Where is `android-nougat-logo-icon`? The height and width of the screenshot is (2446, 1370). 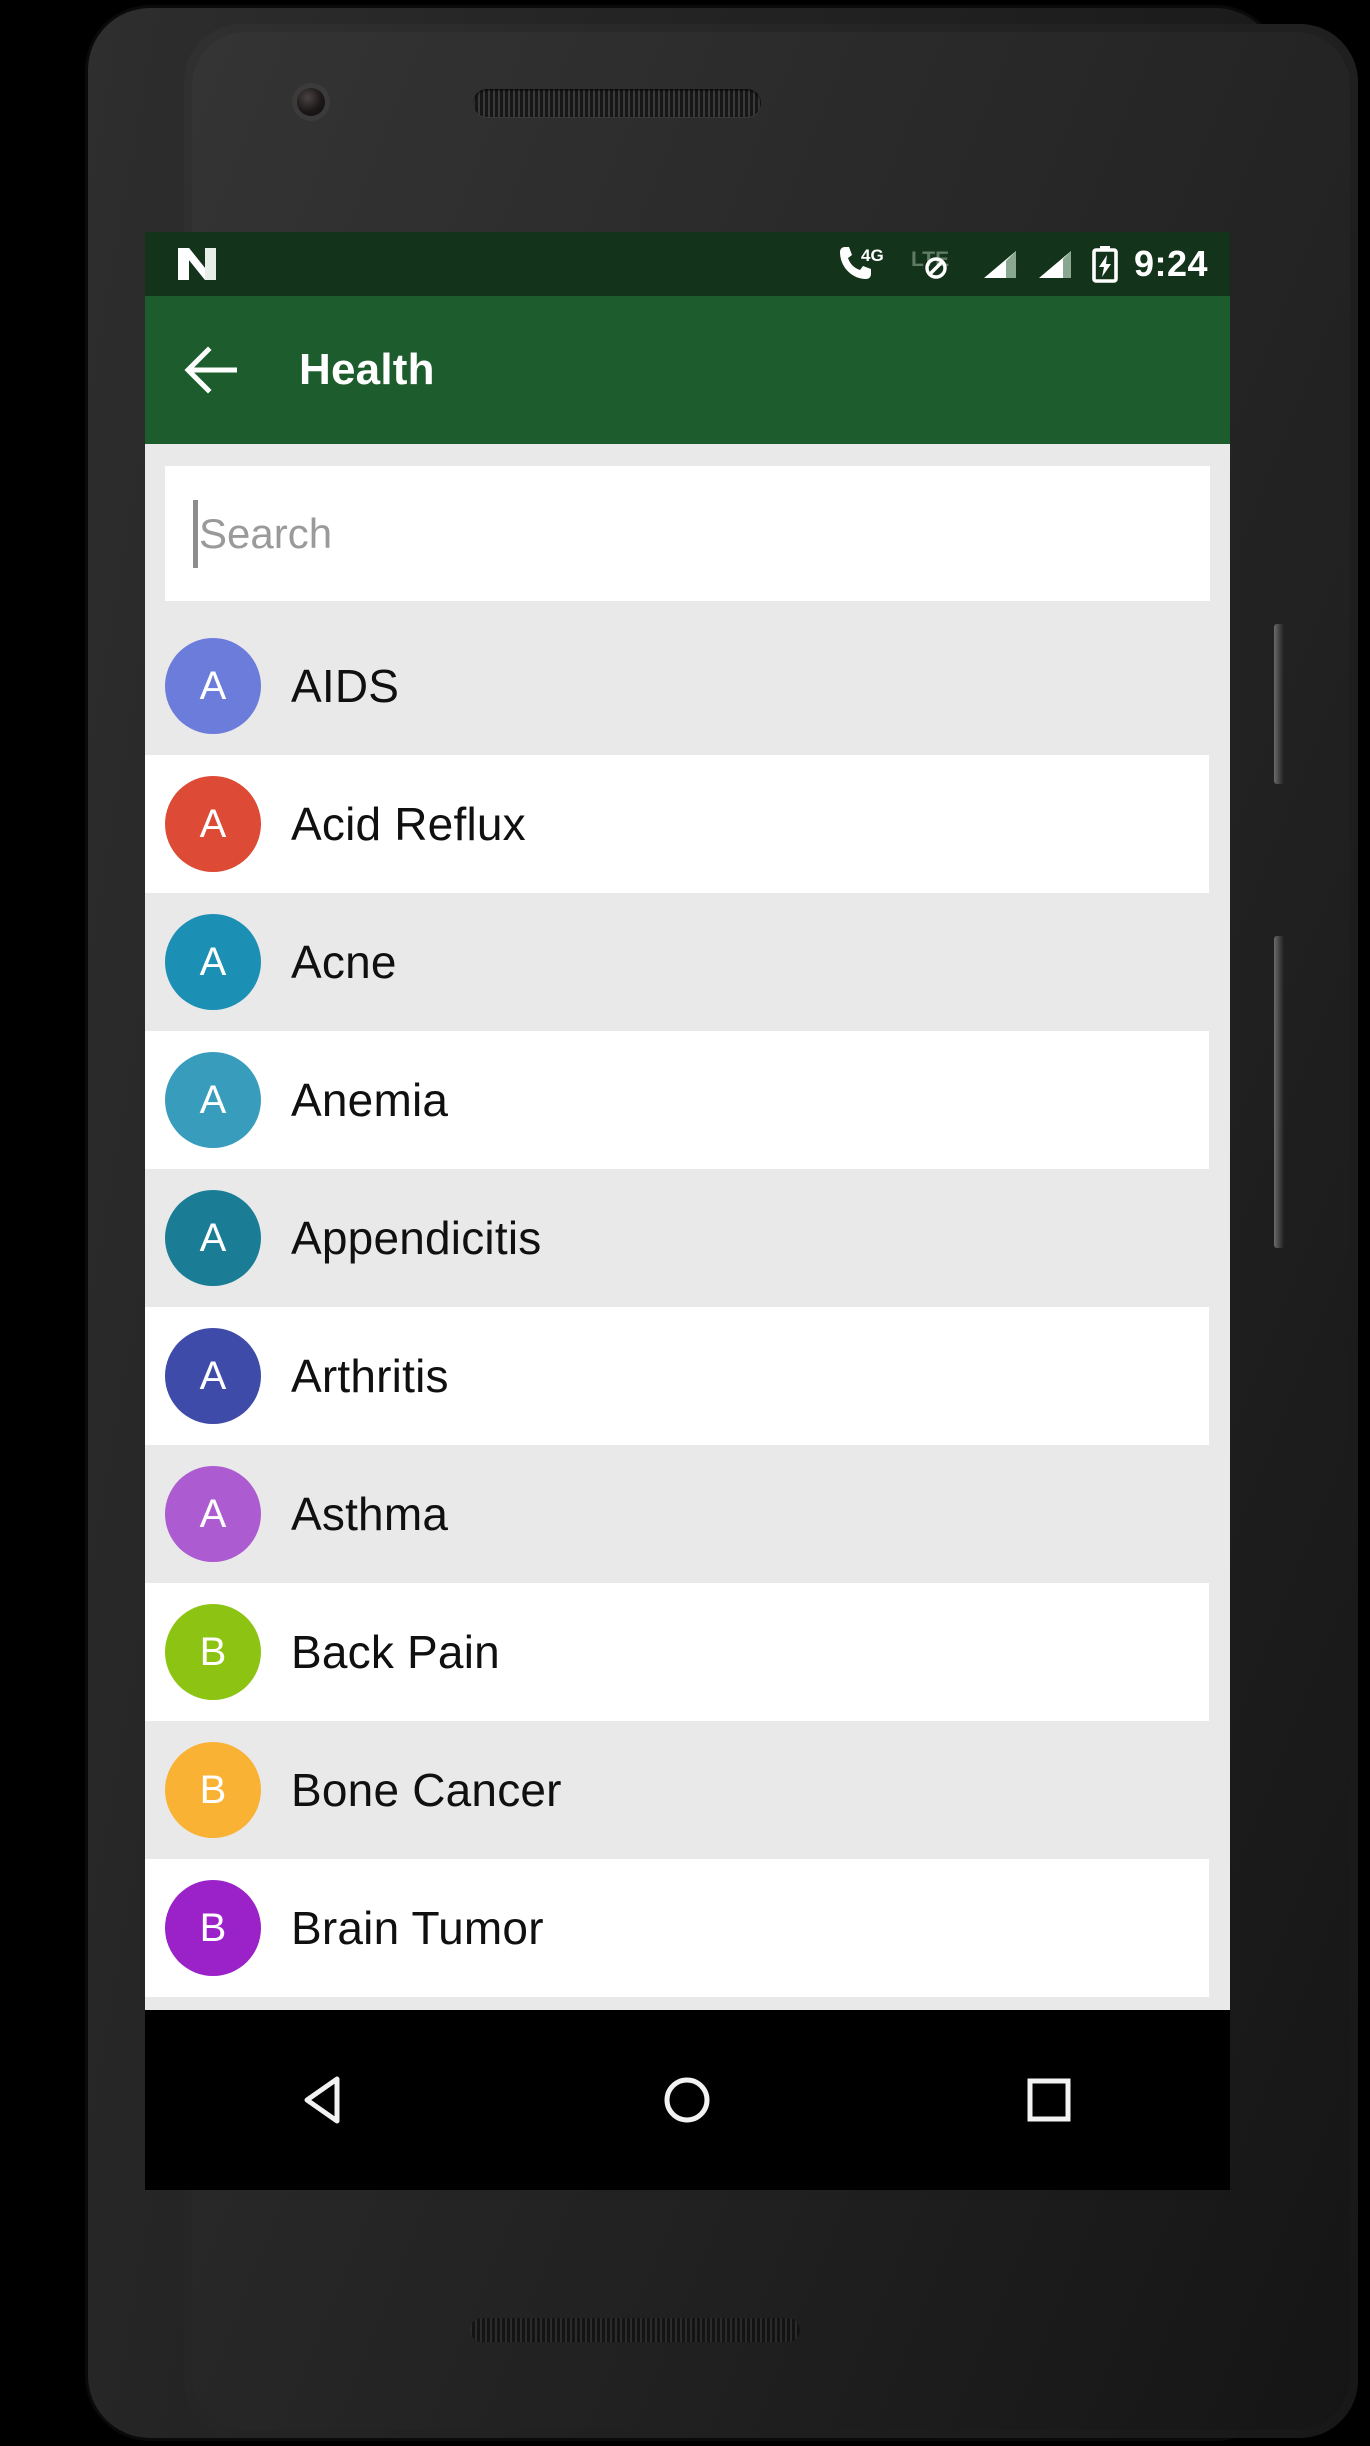 android-nougat-logo-icon is located at coordinates (197, 264).